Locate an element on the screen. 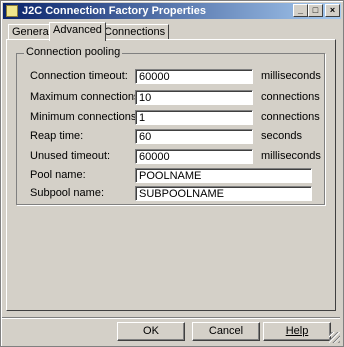 This screenshot has width=344, height=347. group-title: Connection pooling is located at coordinates (73, 52).